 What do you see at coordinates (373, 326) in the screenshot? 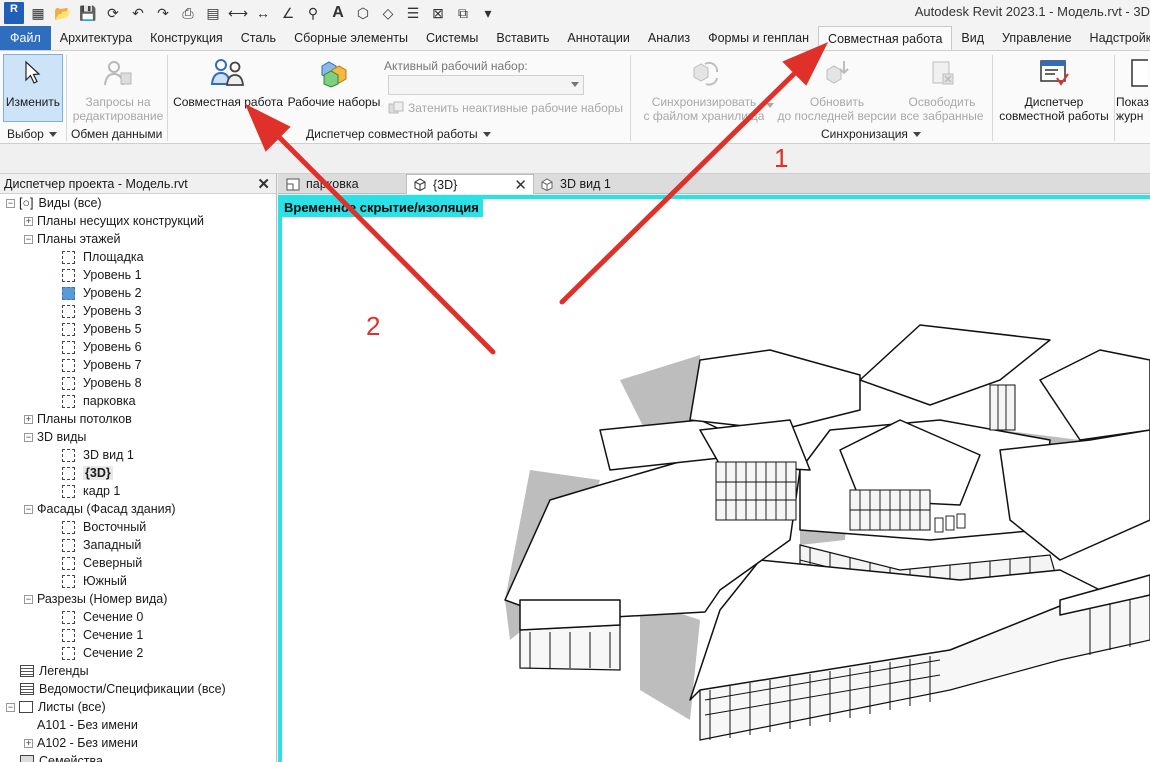
I see `annotation-marker-2: 2` at bounding box center [373, 326].